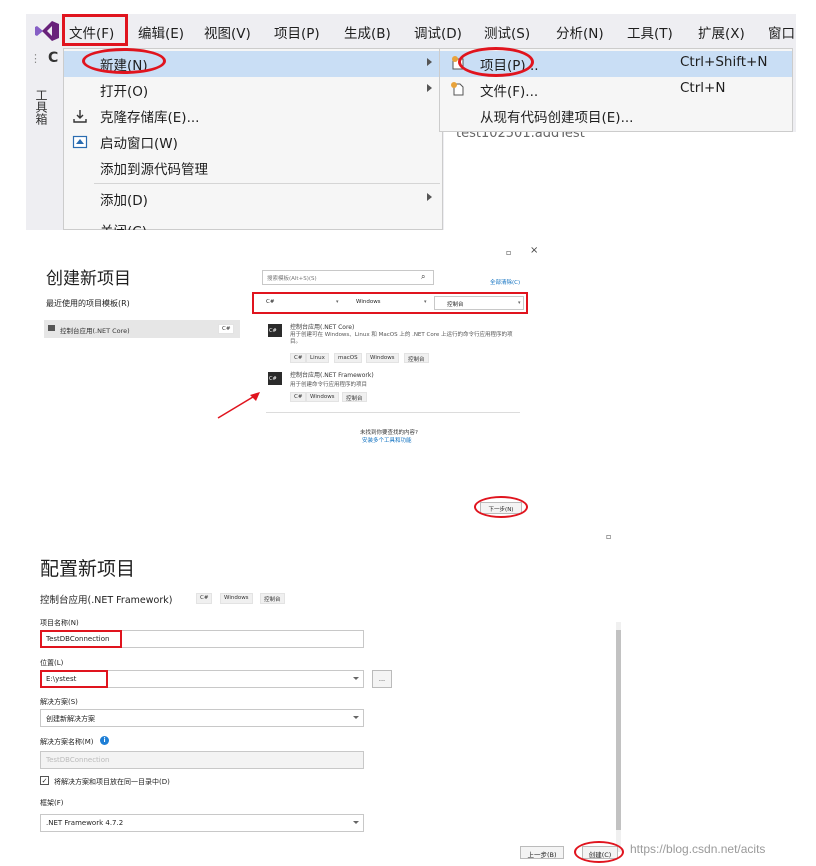  I want to click on recent-template-label: 控制台应用(.NET Core), so click(95, 331).